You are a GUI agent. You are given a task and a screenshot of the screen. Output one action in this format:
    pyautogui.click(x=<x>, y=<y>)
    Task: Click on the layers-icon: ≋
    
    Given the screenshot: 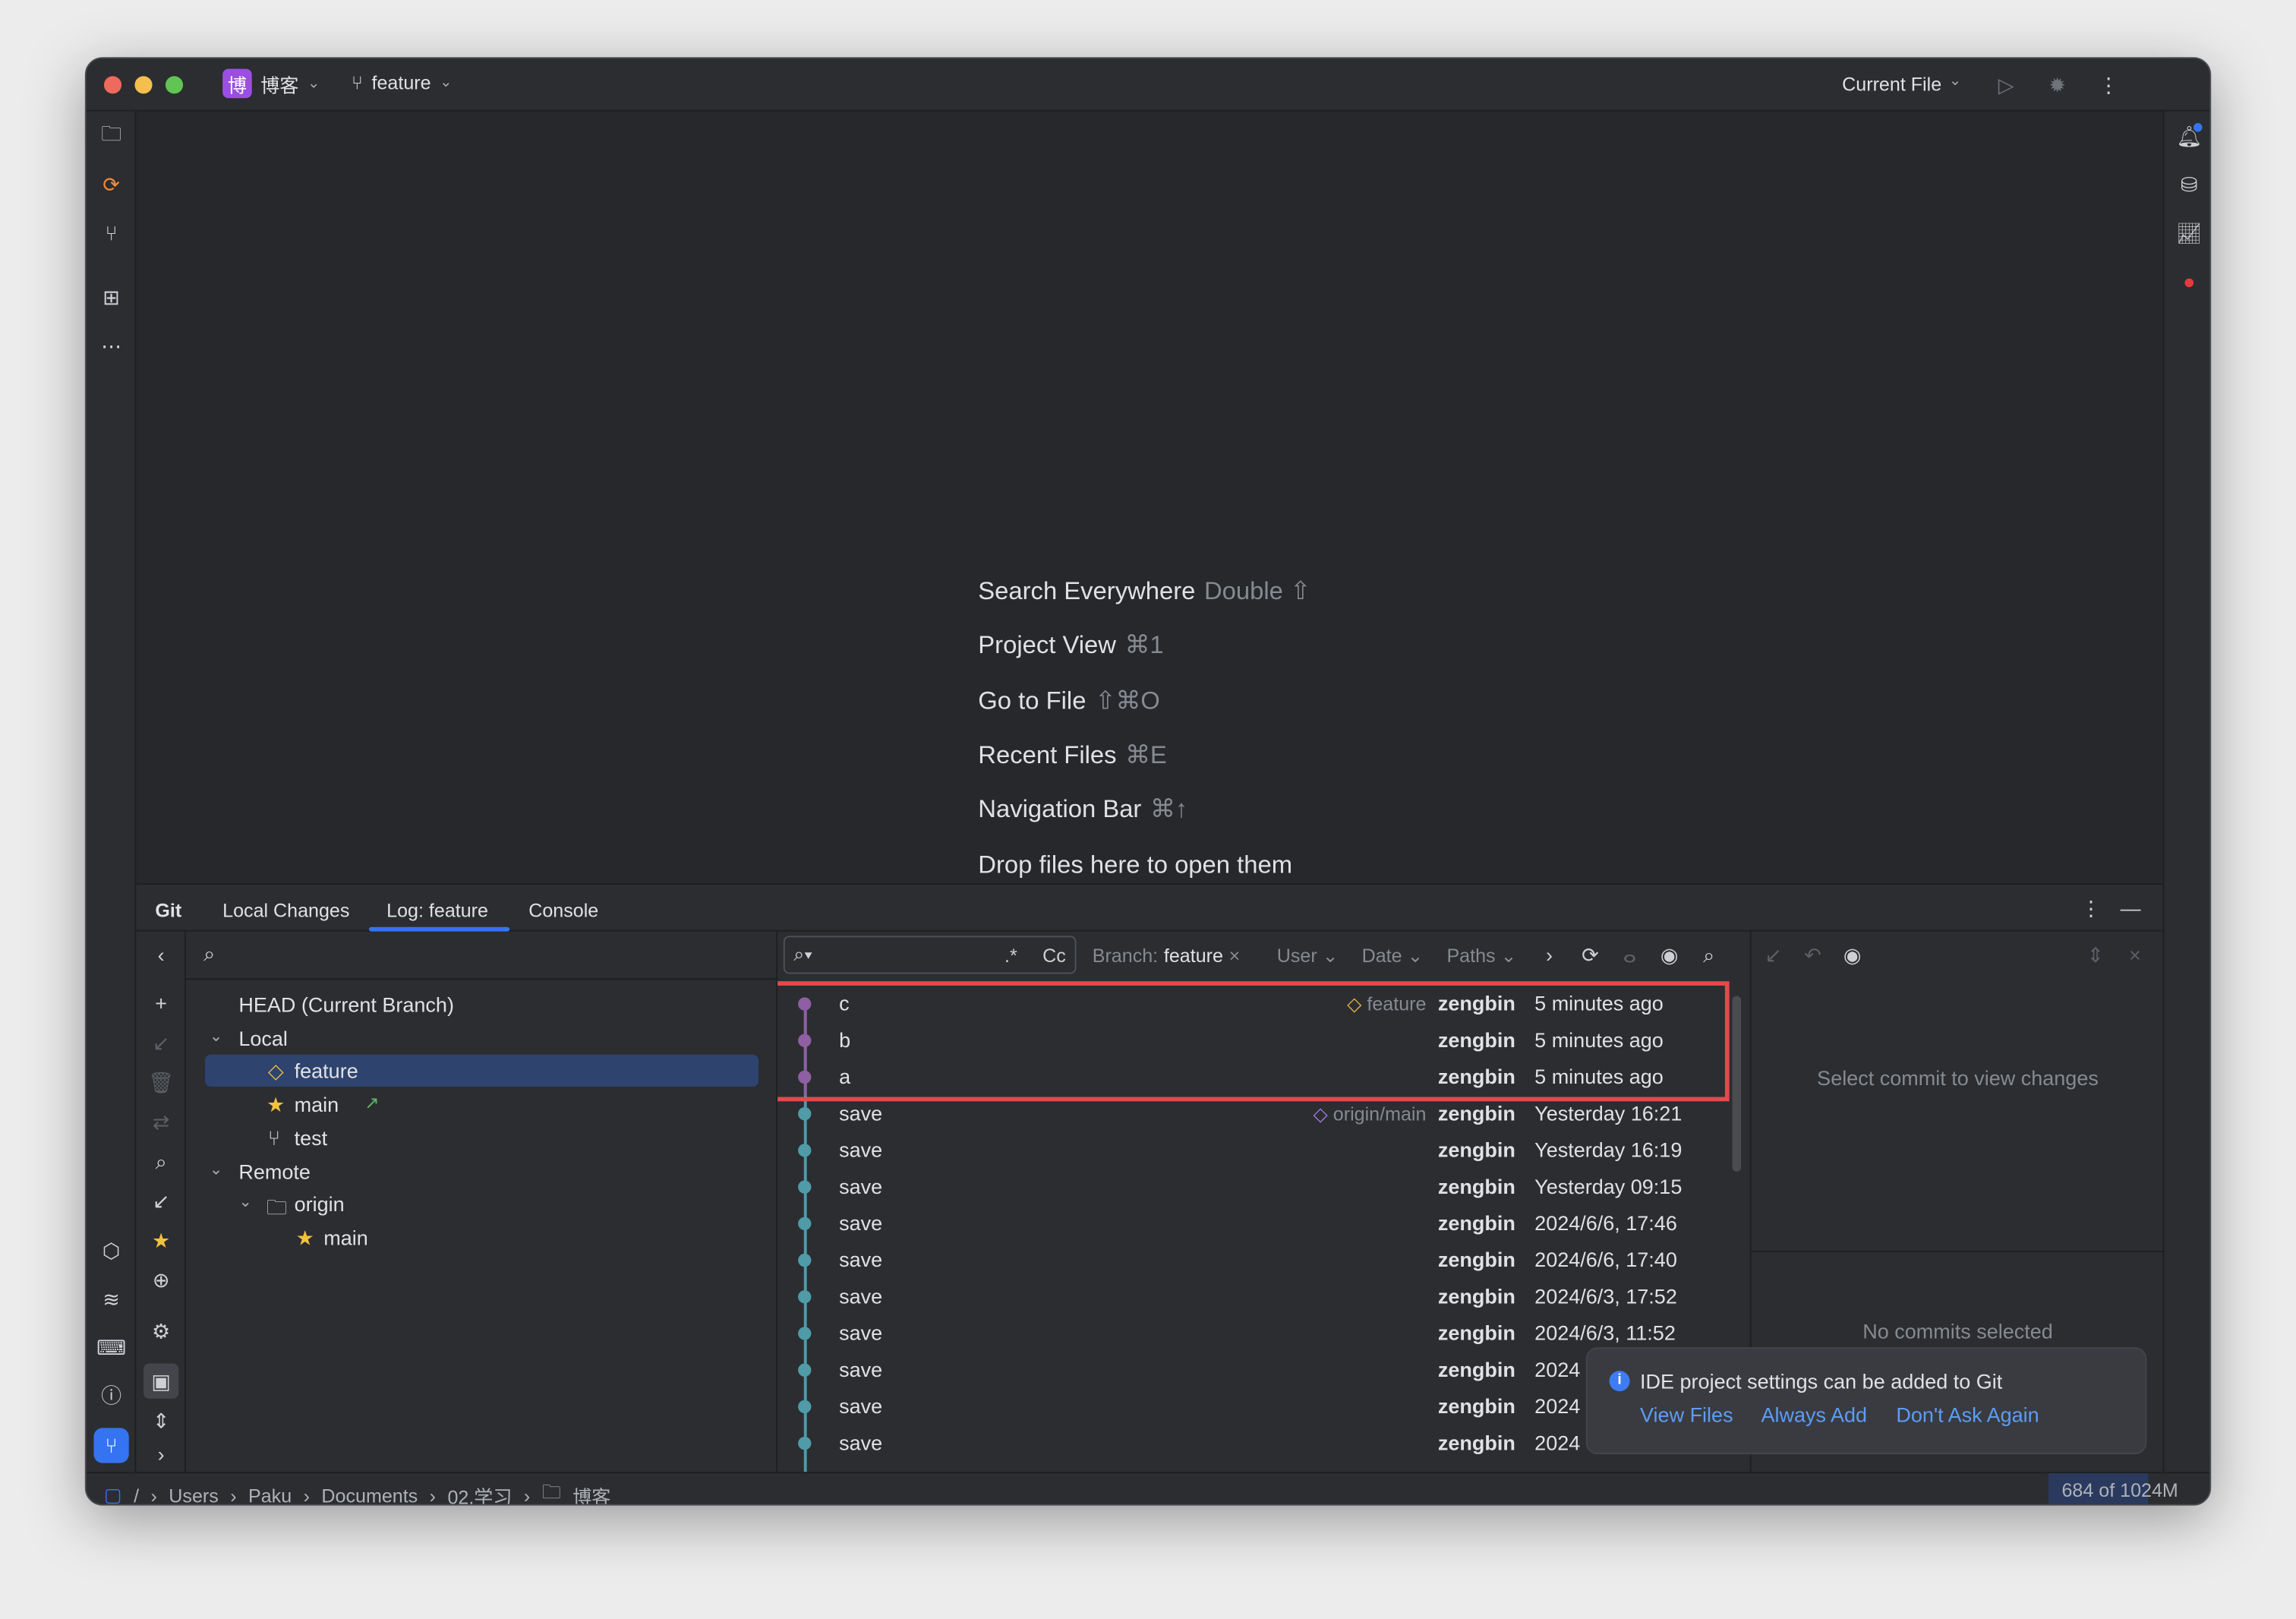 What is the action you would take?
    pyautogui.click(x=112, y=1299)
    